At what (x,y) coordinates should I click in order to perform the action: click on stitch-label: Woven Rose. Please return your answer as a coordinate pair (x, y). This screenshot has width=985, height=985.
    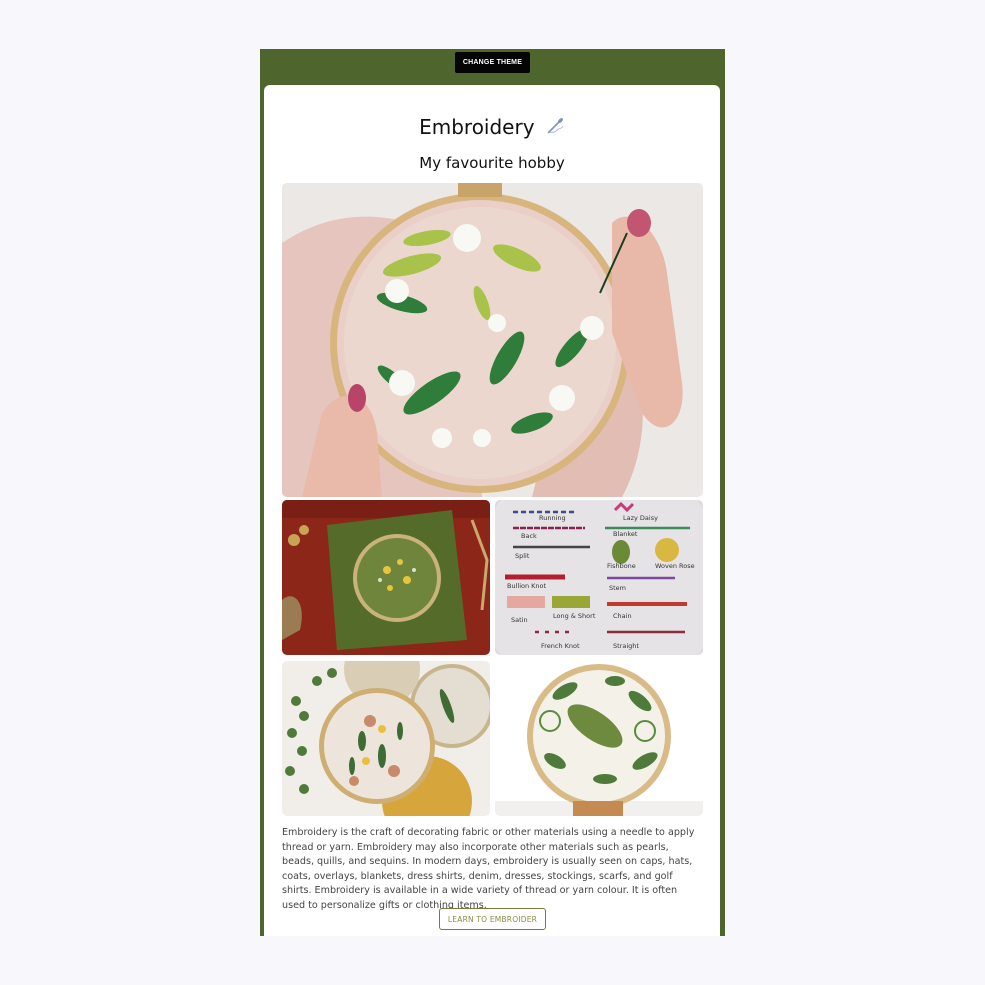
    Looking at the image, I should click on (675, 566).